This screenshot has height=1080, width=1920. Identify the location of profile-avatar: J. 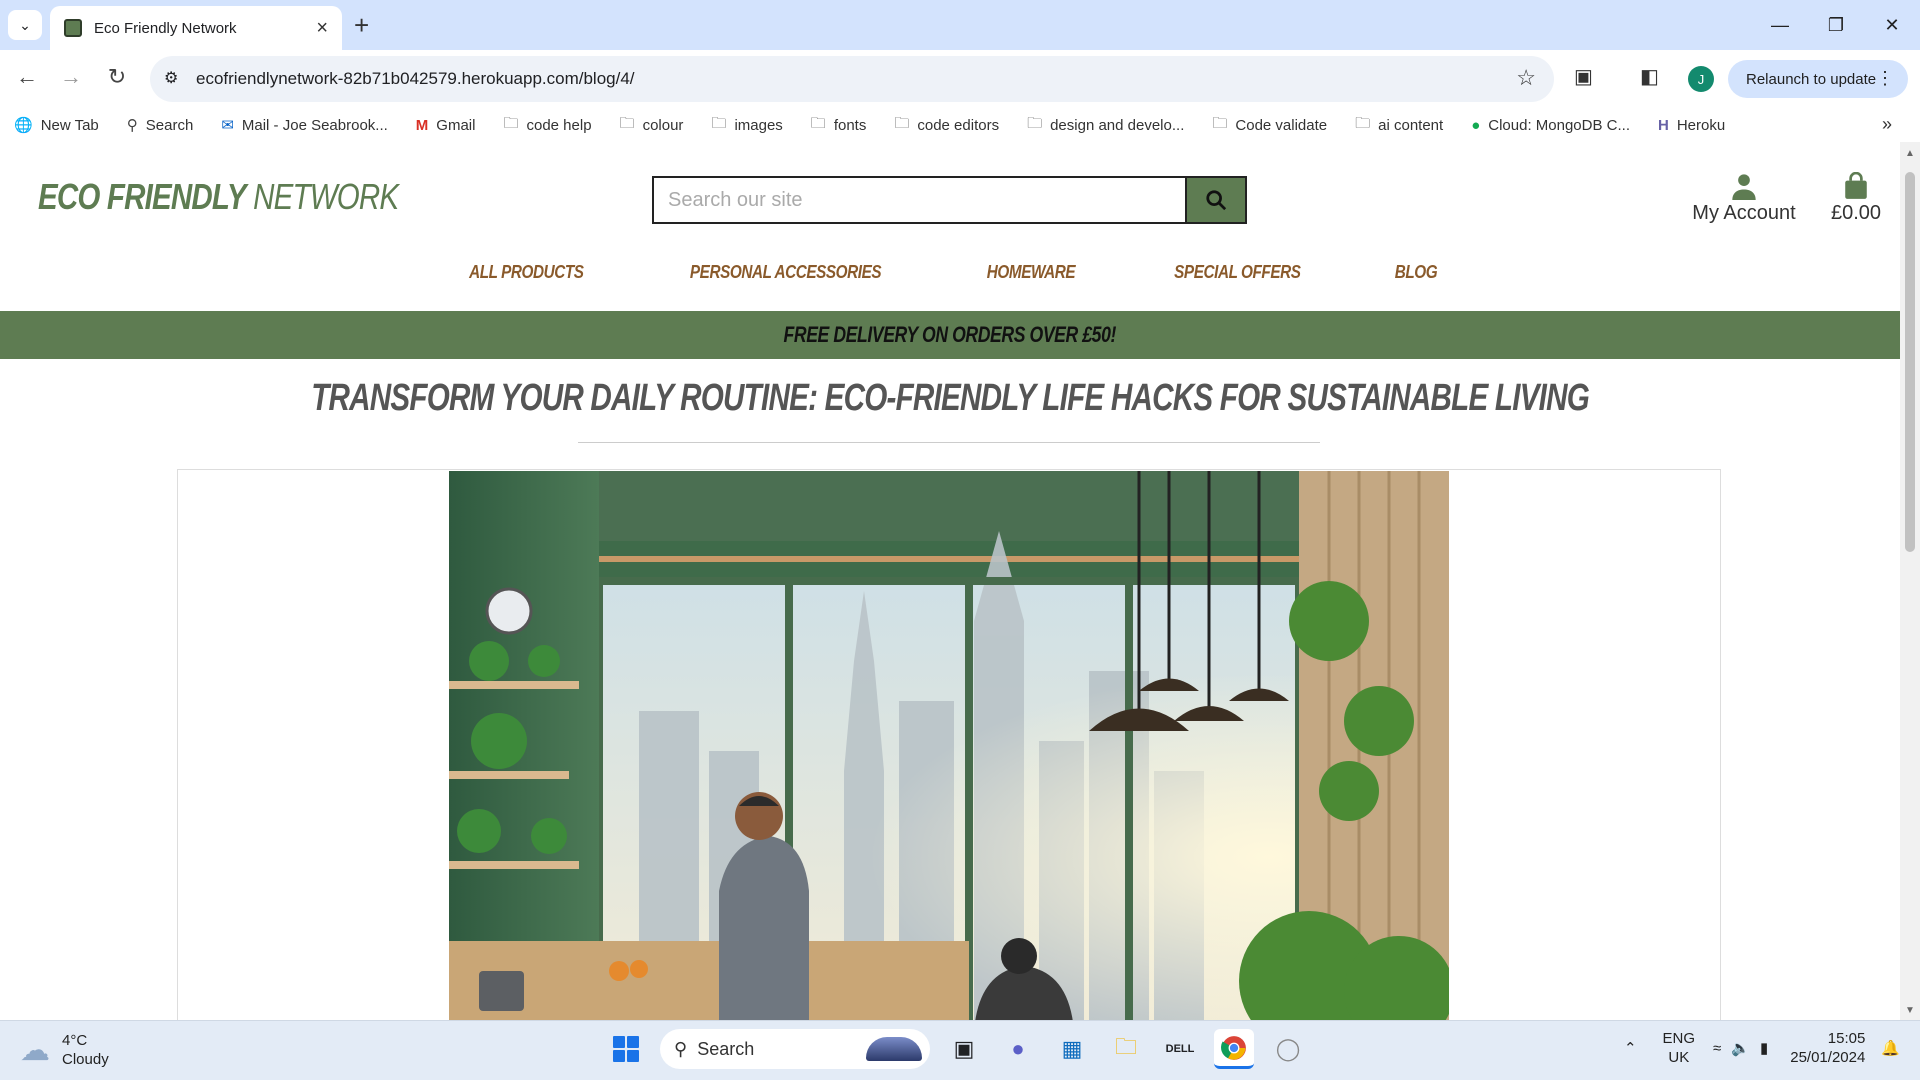
(1701, 79).